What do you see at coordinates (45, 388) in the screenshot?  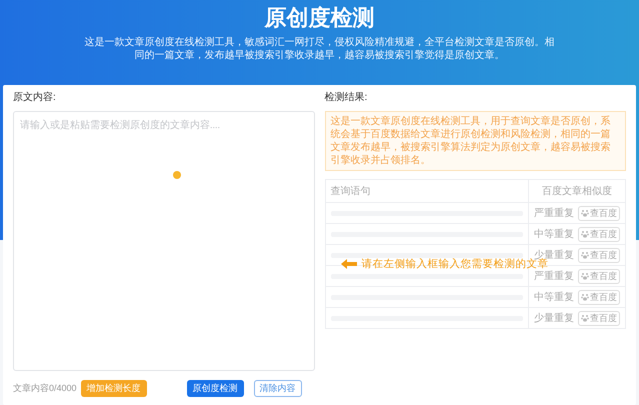 I see `character-counter: 文章内容0/4000` at bounding box center [45, 388].